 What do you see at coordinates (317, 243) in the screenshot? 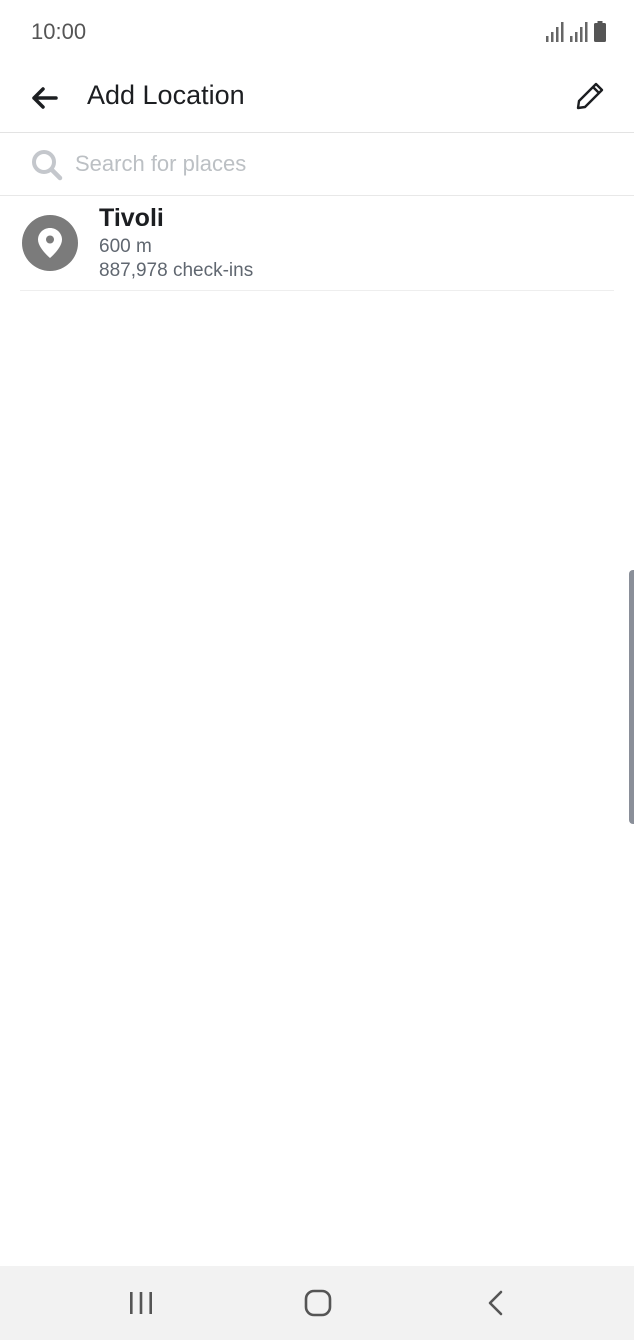
I see `place-list-item: Tivoli 600 m 887,978 check-ins` at bounding box center [317, 243].